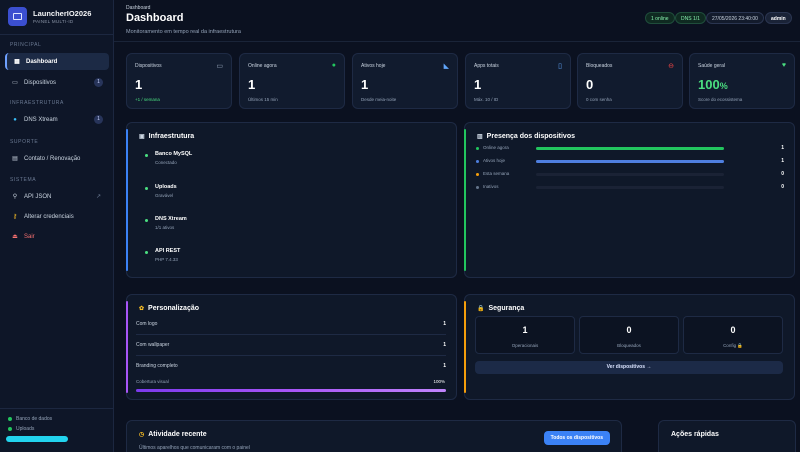 This screenshot has height=452, width=800. Describe the element at coordinates (525, 330) in the screenshot. I see `security-value: 1` at that location.